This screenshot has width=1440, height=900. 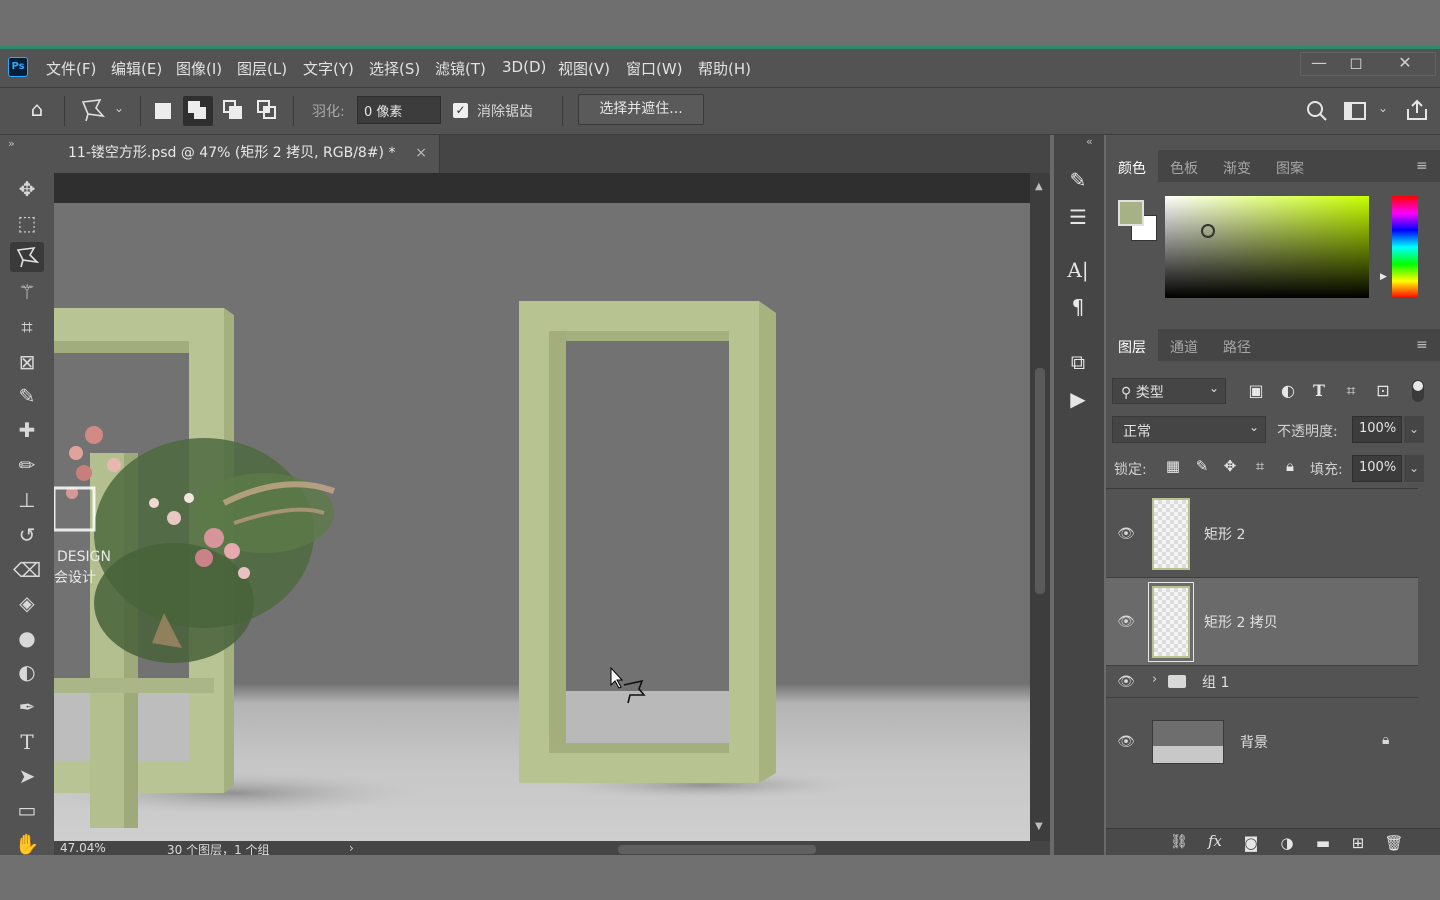 What do you see at coordinates (27, 189) in the screenshot?
I see `move-tool-icon: ✥` at bounding box center [27, 189].